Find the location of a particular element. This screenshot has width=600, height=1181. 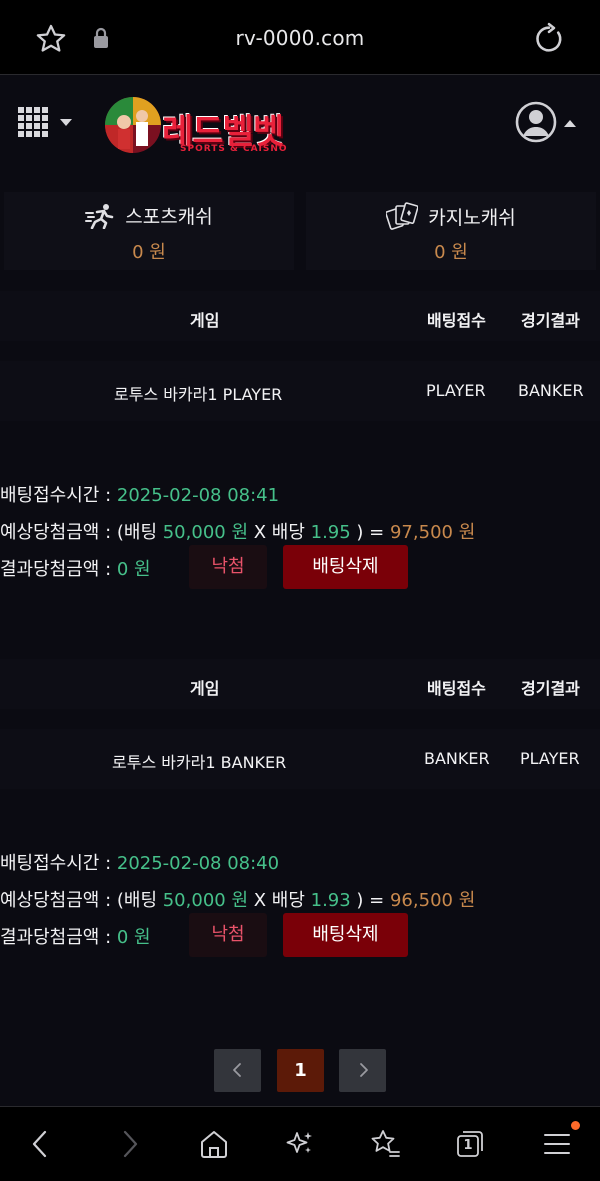

browser-toolbar: rv-0000.com is located at coordinates (300, 37).